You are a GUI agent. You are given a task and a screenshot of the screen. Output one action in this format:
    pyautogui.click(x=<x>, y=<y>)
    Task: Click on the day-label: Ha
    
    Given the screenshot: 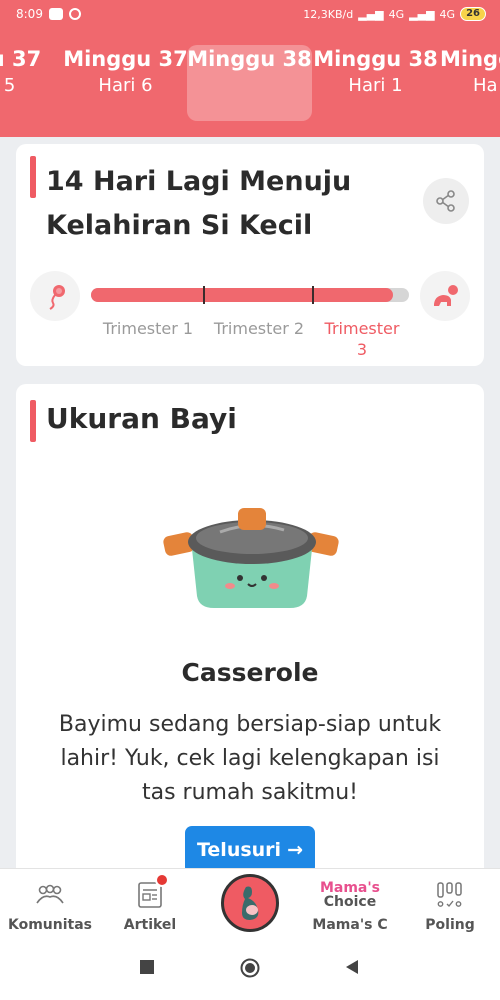 What is the action you would take?
    pyautogui.click(x=485, y=85)
    